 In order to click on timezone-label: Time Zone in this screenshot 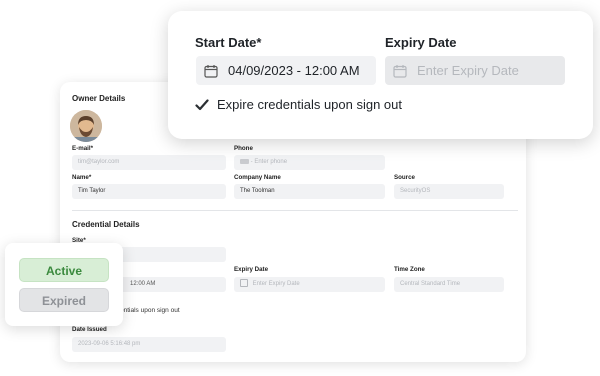, I will do `click(409, 269)`.